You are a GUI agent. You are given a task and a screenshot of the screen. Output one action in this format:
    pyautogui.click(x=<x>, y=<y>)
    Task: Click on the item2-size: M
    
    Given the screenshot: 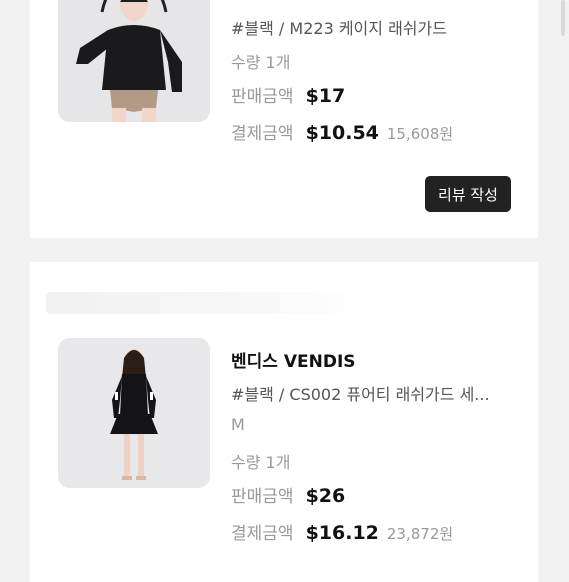 What is the action you would take?
    pyautogui.click(x=238, y=424)
    